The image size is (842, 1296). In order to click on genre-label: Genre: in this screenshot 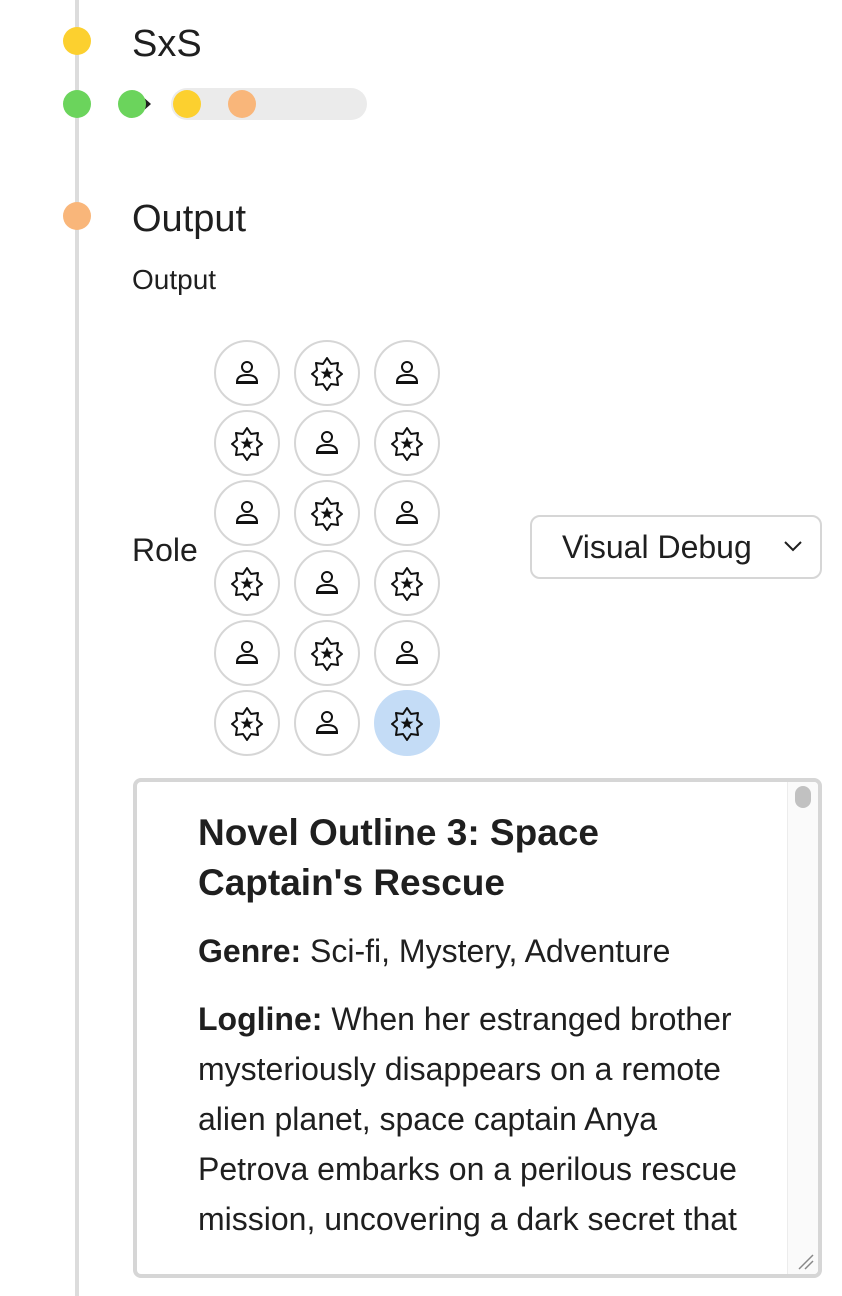, I will do `click(250, 951)`.